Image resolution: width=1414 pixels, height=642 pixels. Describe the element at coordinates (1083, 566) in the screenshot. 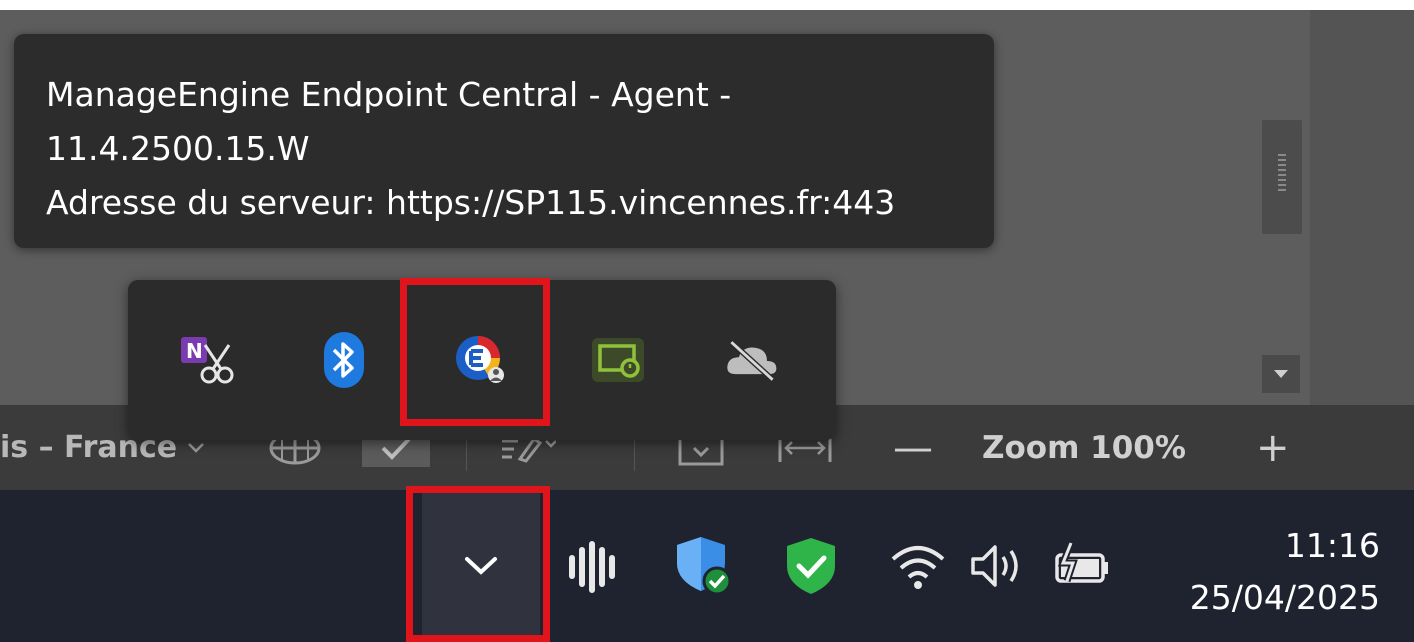

I see `battery-charging-icon` at that location.